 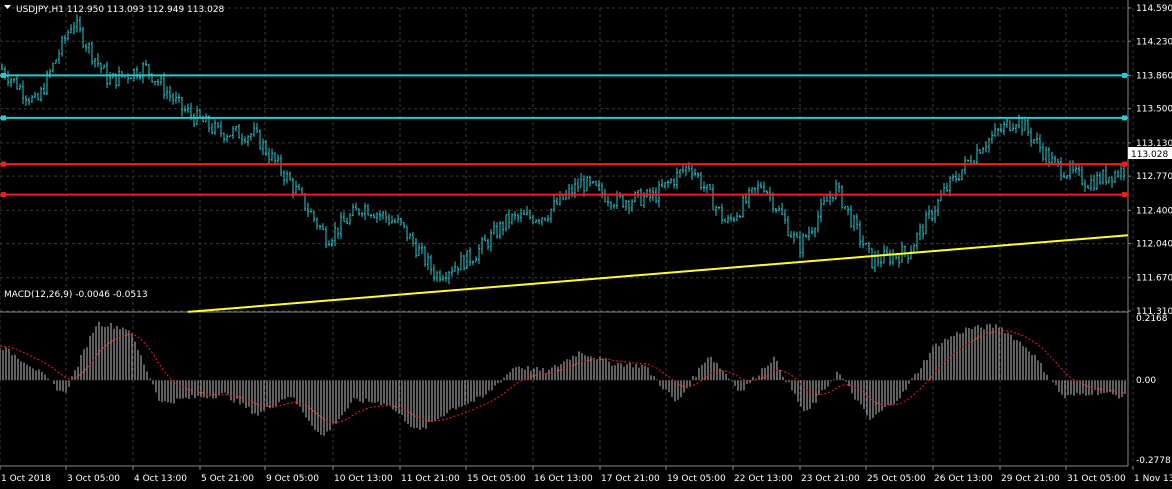 I want to click on time-tick-label: 25 Oct 05:00, so click(x=896, y=479).